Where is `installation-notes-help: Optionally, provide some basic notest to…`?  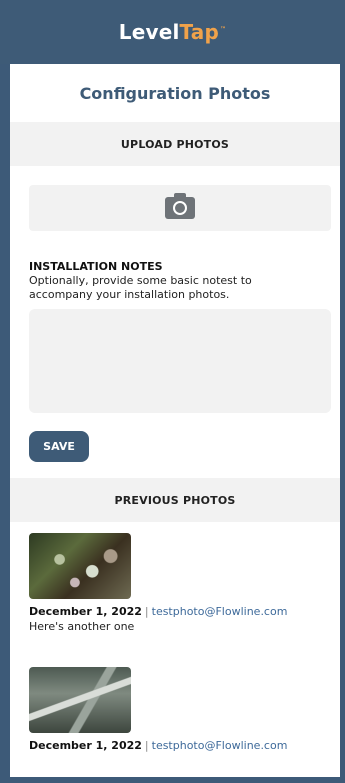
installation-notes-help: Optionally, provide some basic notest to… is located at coordinates (140, 287).